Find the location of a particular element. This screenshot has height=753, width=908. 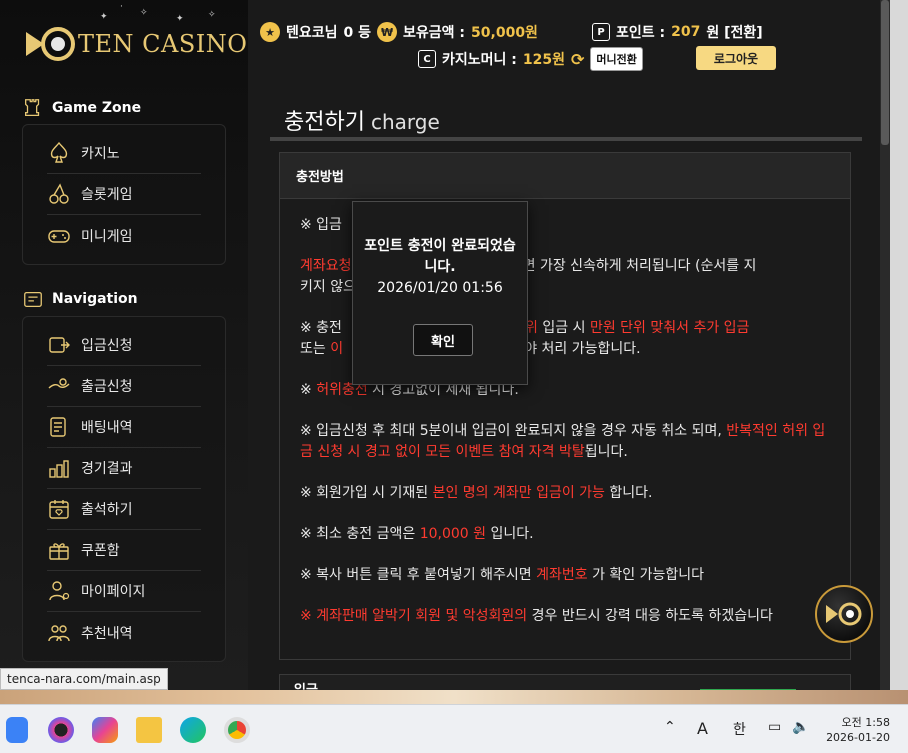

trophy-icon is located at coordinates (59, 469).